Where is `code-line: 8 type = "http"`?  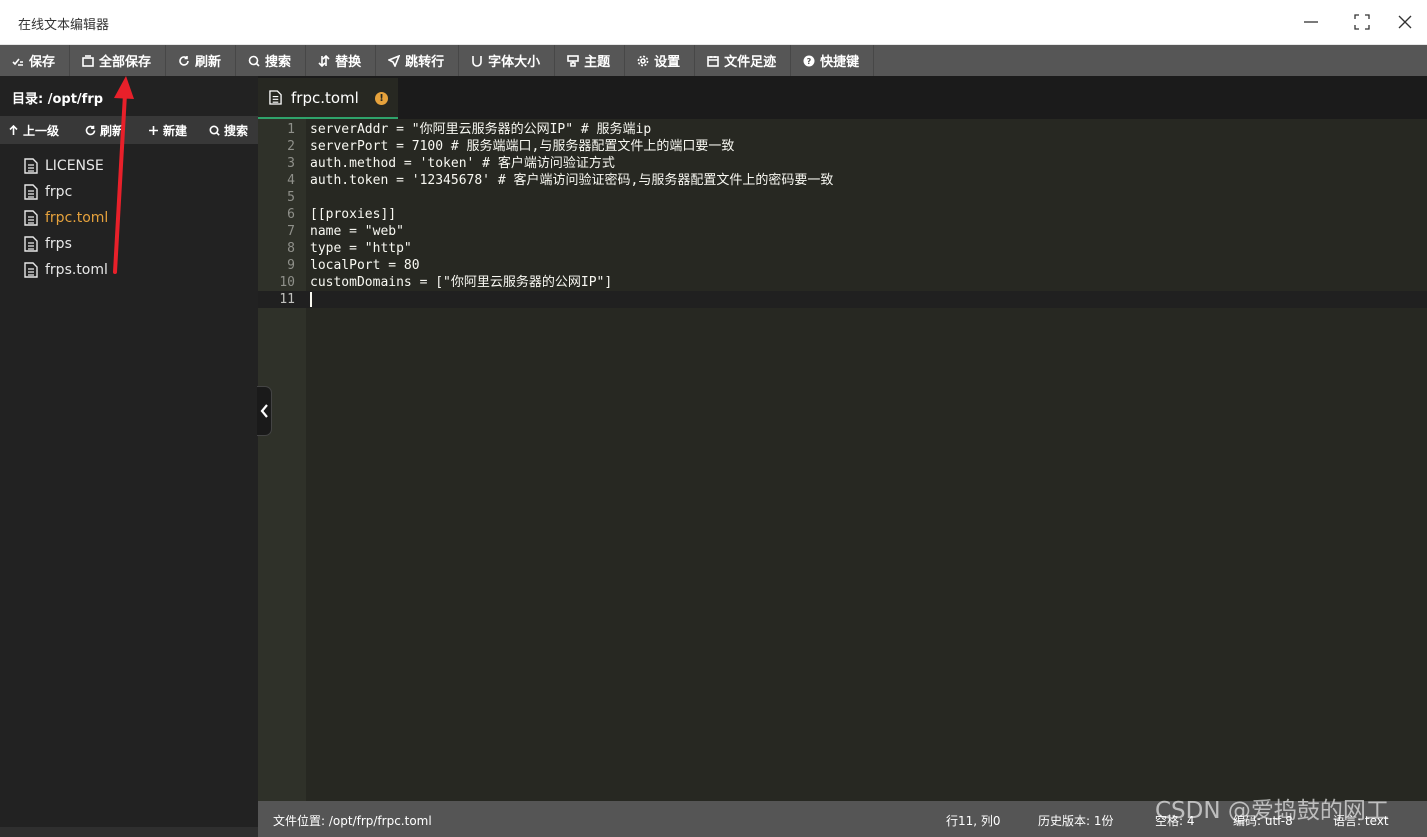 code-line: 8 type = "http" is located at coordinates (842, 248).